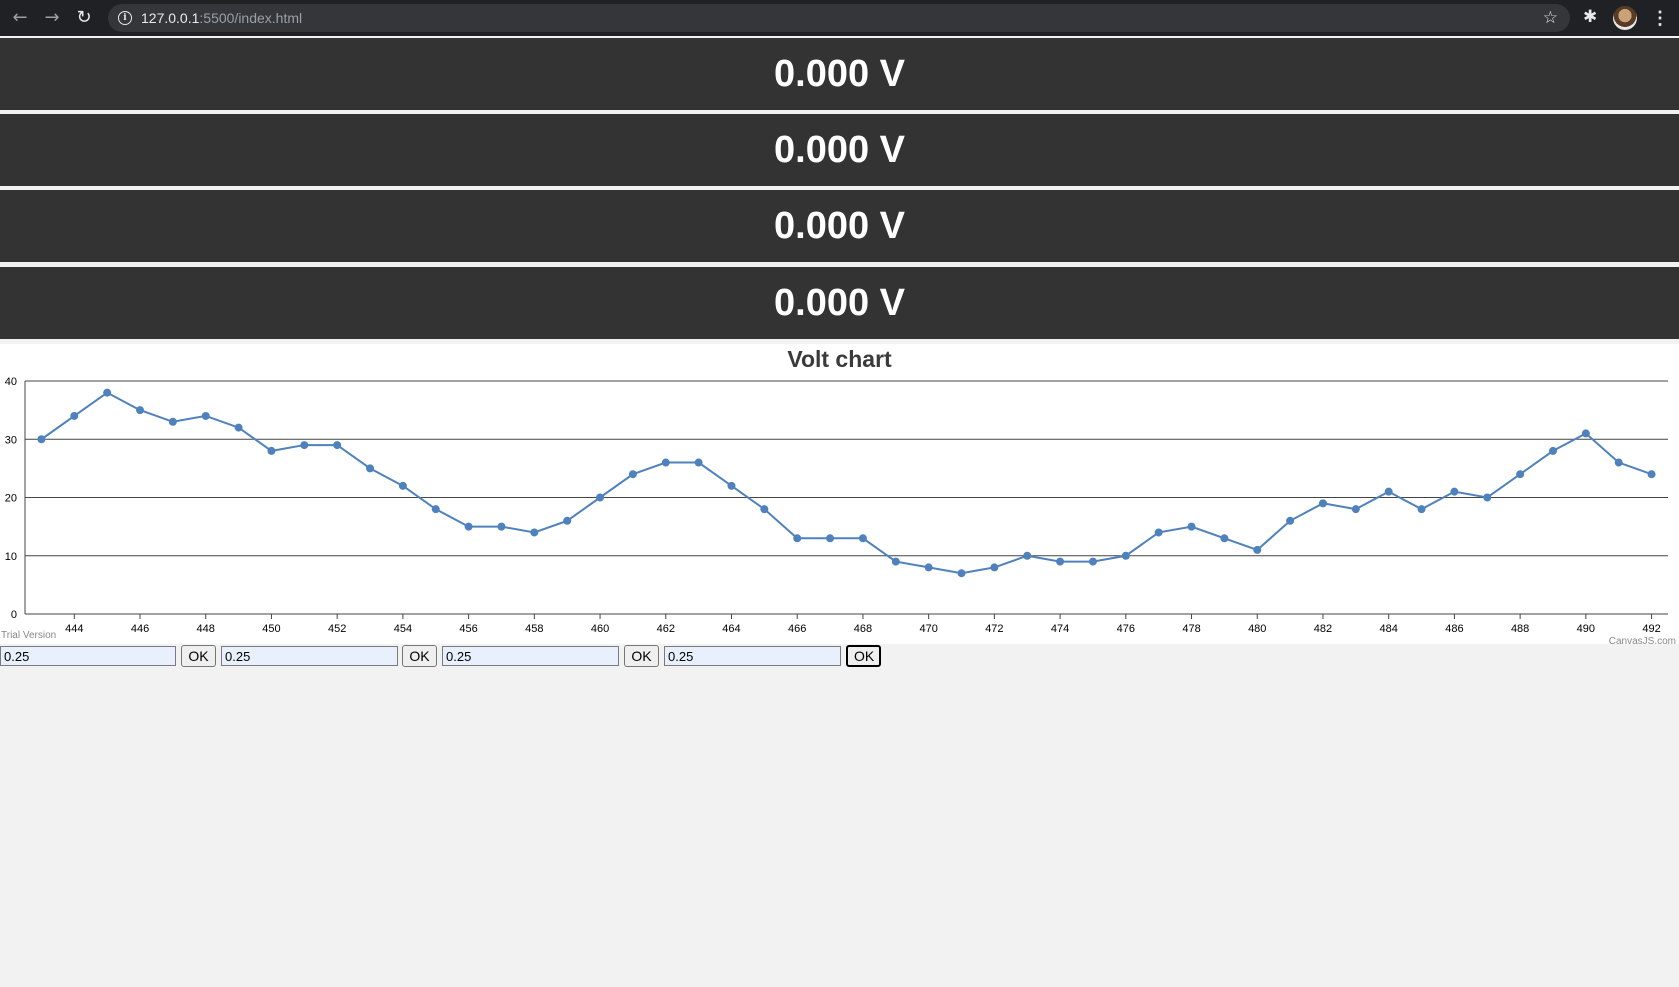 The image size is (1679, 987). What do you see at coordinates (11, 382) in the screenshot?
I see `y-tick-label: 40` at bounding box center [11, 382].